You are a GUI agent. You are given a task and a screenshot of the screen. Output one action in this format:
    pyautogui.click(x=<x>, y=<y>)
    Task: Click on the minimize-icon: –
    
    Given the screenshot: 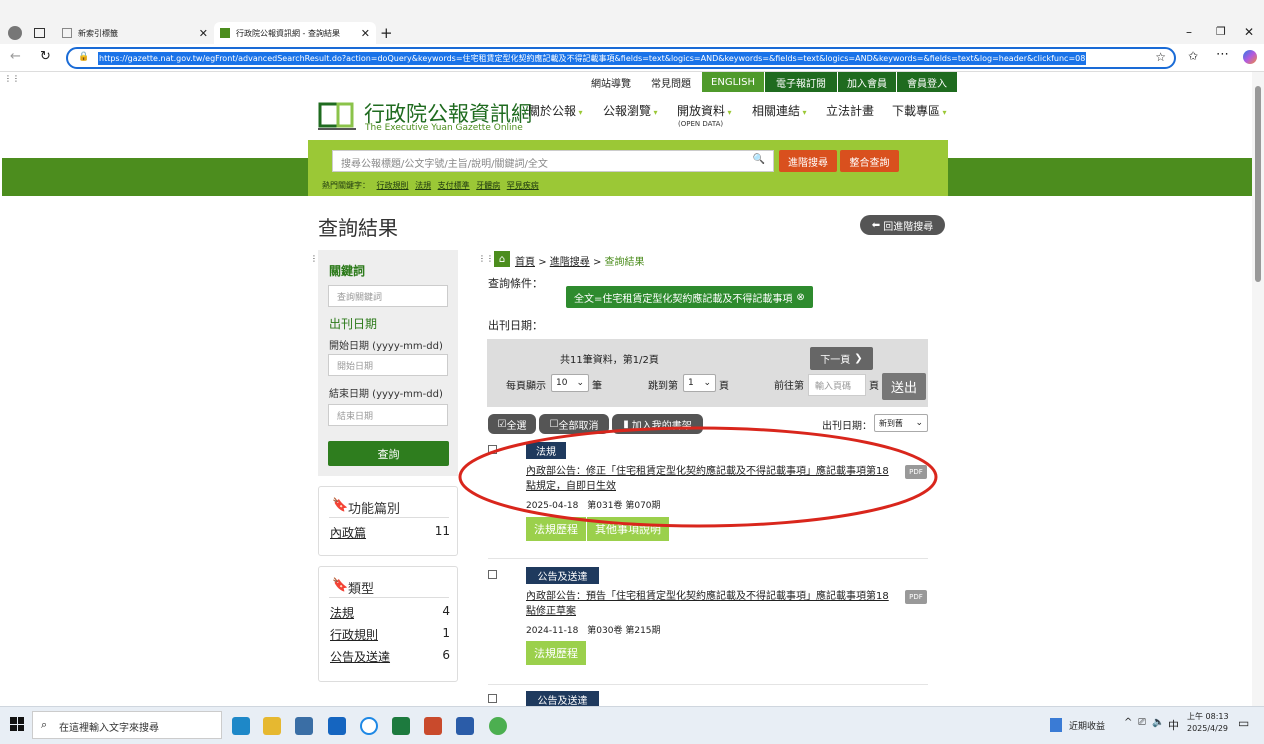 What is the action you would take?
    pyautogui.click(x=1189, y=32)
    